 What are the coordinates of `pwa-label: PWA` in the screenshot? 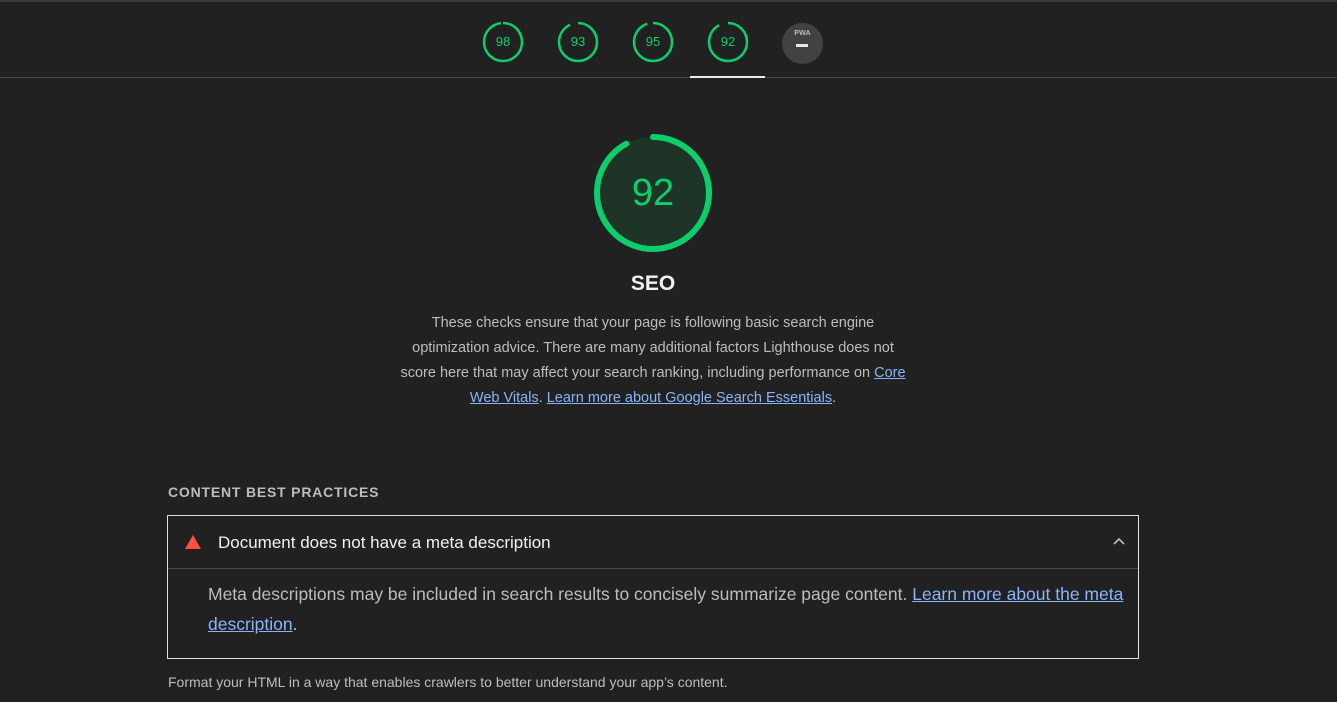 It's located at (802, 33).